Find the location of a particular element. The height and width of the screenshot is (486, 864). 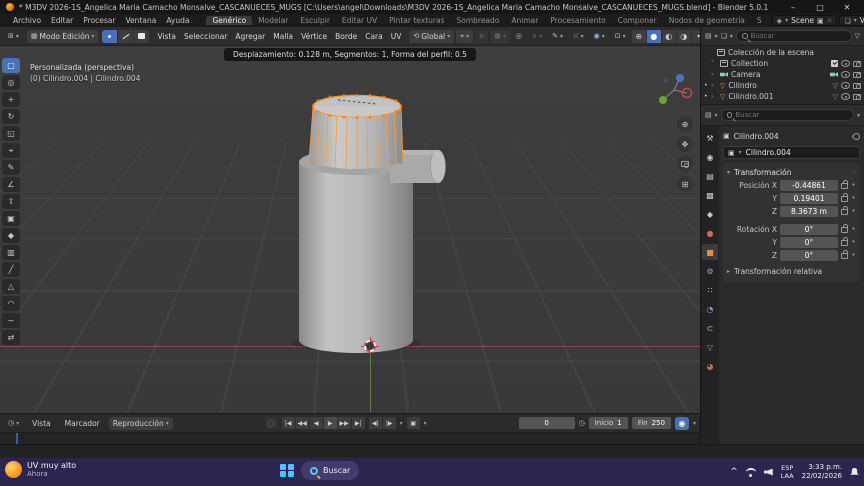

material-shading-button: ◐ is located at coordinates (668, 36).